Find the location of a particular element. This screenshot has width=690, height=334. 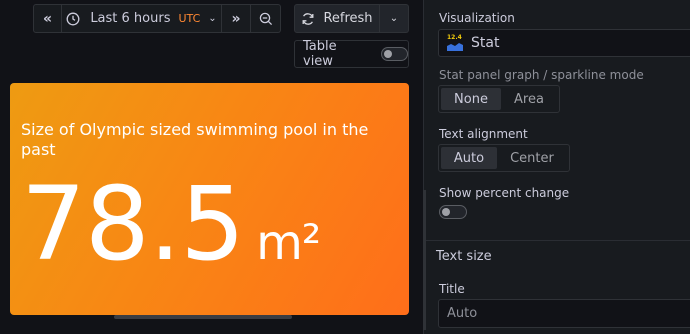

text-alignment-radio: Auto Center is located at coordinates (504, 158).